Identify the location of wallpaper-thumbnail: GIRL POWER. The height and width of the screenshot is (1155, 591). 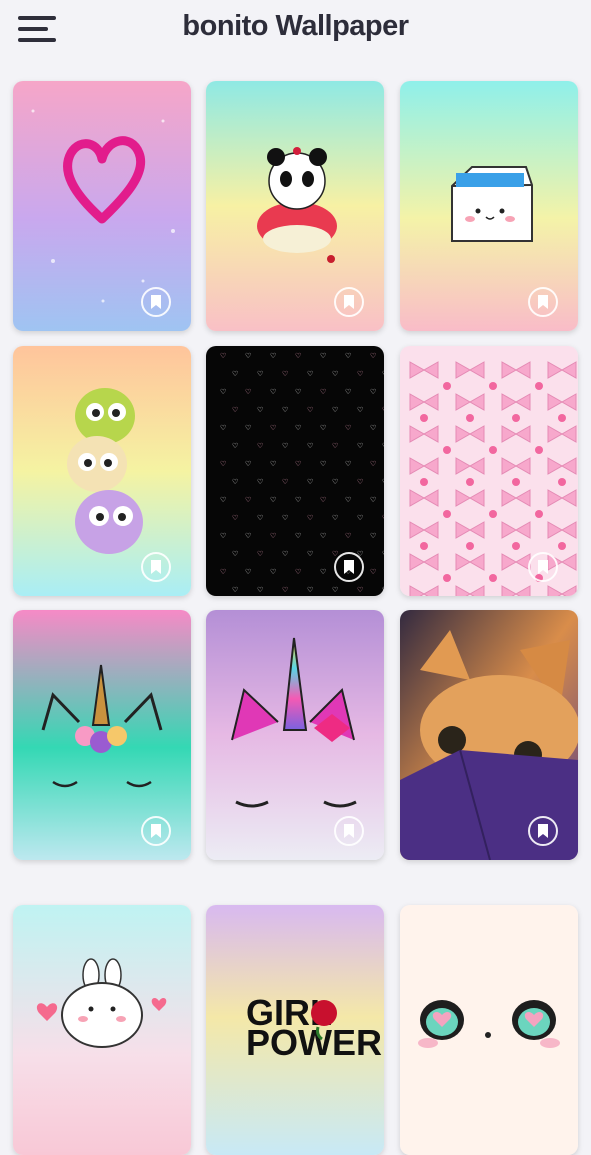
(295, 1030).